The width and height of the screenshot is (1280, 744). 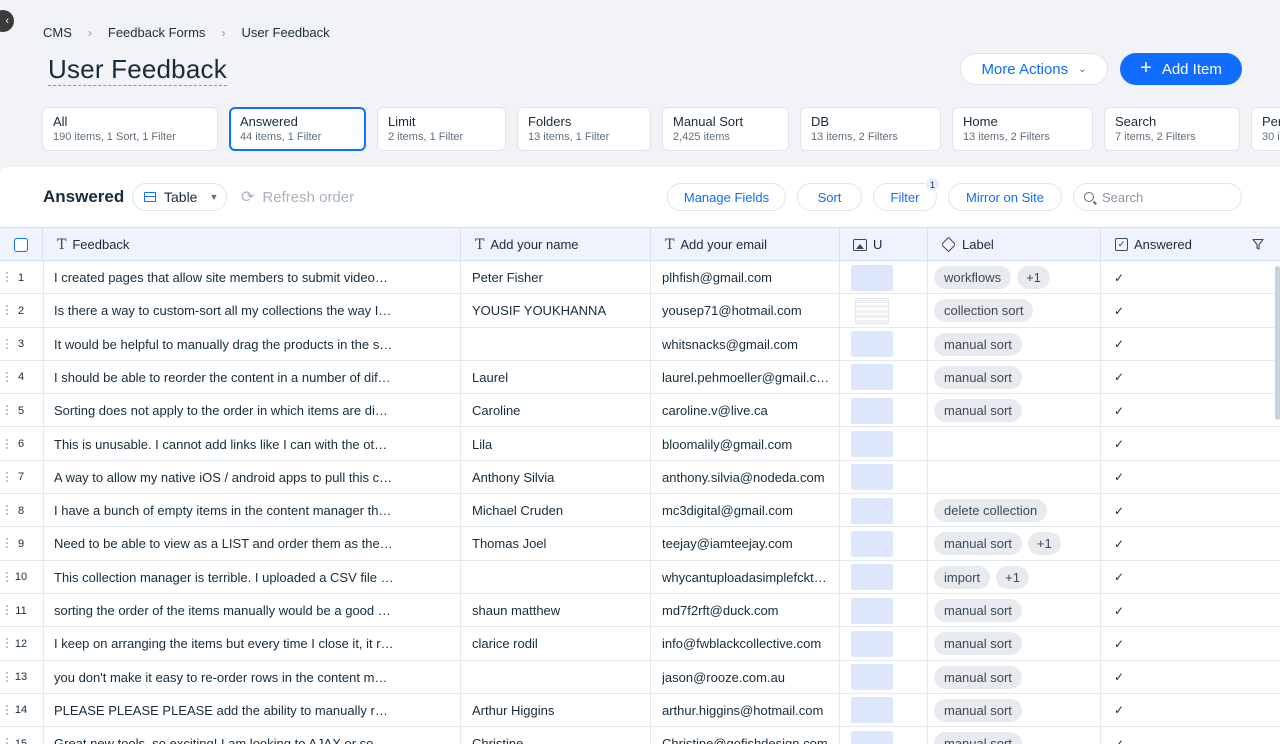 What do you see at coordinates (556, 477) in the screenshot?
I see `name-cell: Anthony Silvia` at bounding box center [556, 477].